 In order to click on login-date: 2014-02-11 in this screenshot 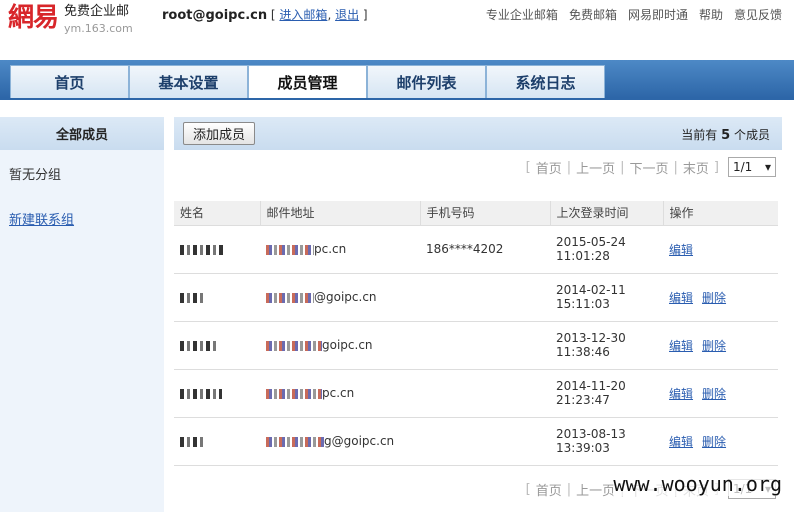, I will do `click(591, 290)`.